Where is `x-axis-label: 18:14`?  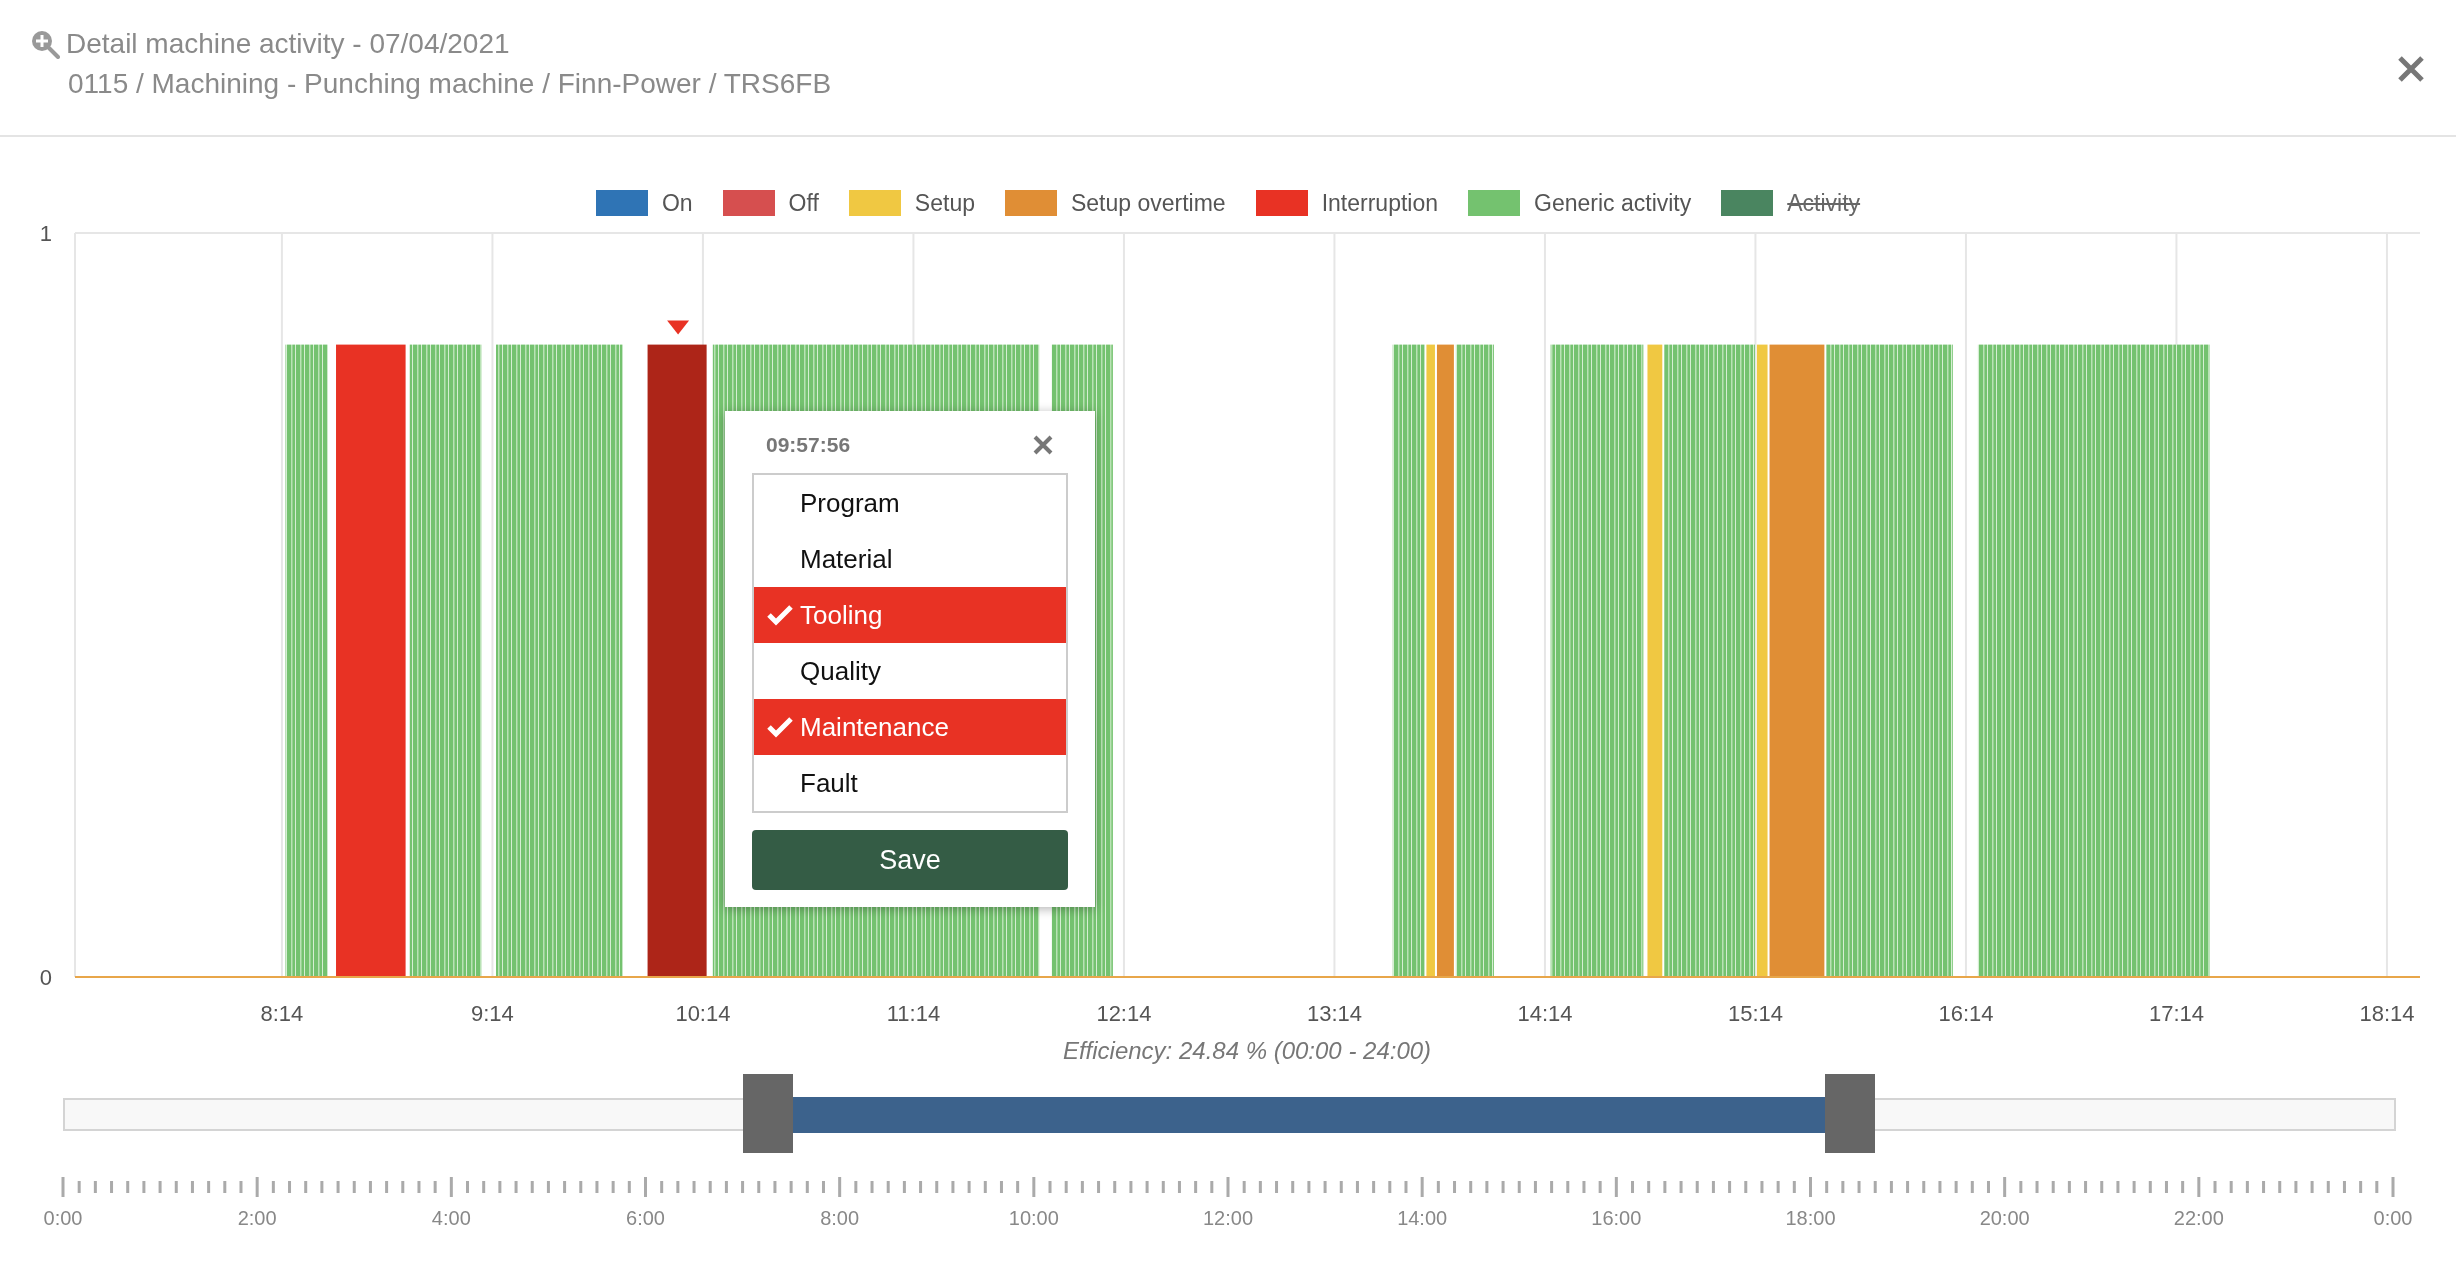 x-axis-label: 18:14 is located at coordinates (2387, 1013).